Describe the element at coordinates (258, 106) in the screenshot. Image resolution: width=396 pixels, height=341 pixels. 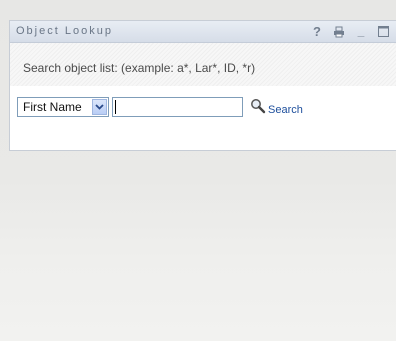
I see `magnifier-icon` at that location.